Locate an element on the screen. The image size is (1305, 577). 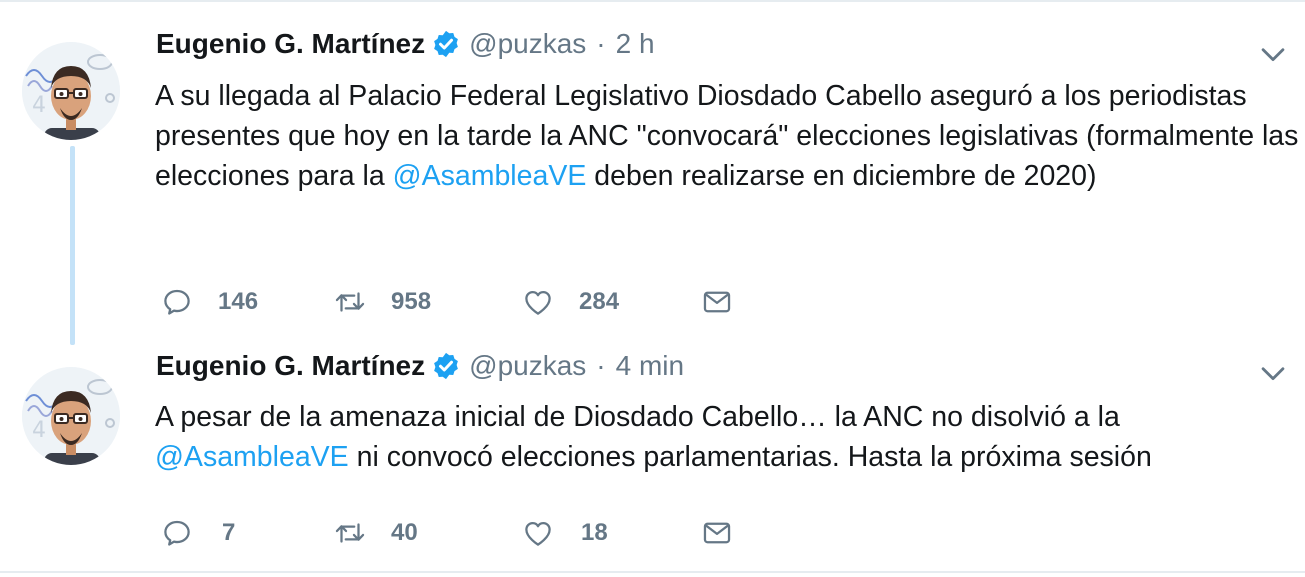
like-count: 18 is located at coordinates (594, 532).